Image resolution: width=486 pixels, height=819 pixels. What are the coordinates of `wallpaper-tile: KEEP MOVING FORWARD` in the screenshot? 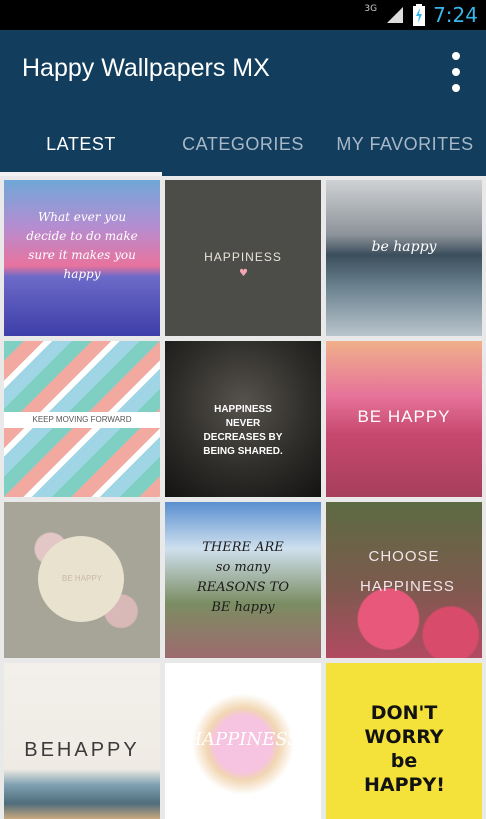 It's located at (82, 419).